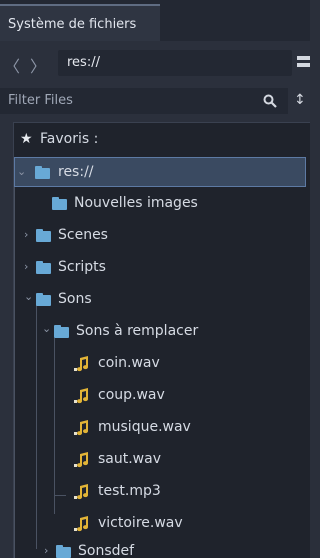 Image resolution: width=320 pixels, height=558 pixels. What do you see at coordinates (131, 395) in the screenshot?
I see `tree-item-label: coup.wav` at bounding box center [131, 395].